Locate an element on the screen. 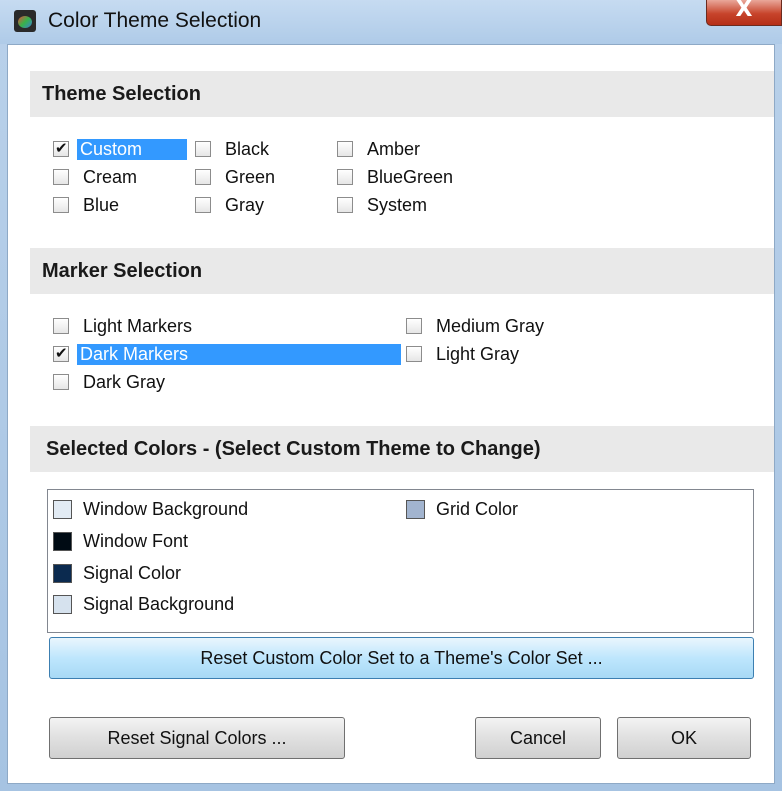 This screenshot has height=791, width=782. theme-option-system: System is located at coordinates (417, 206).